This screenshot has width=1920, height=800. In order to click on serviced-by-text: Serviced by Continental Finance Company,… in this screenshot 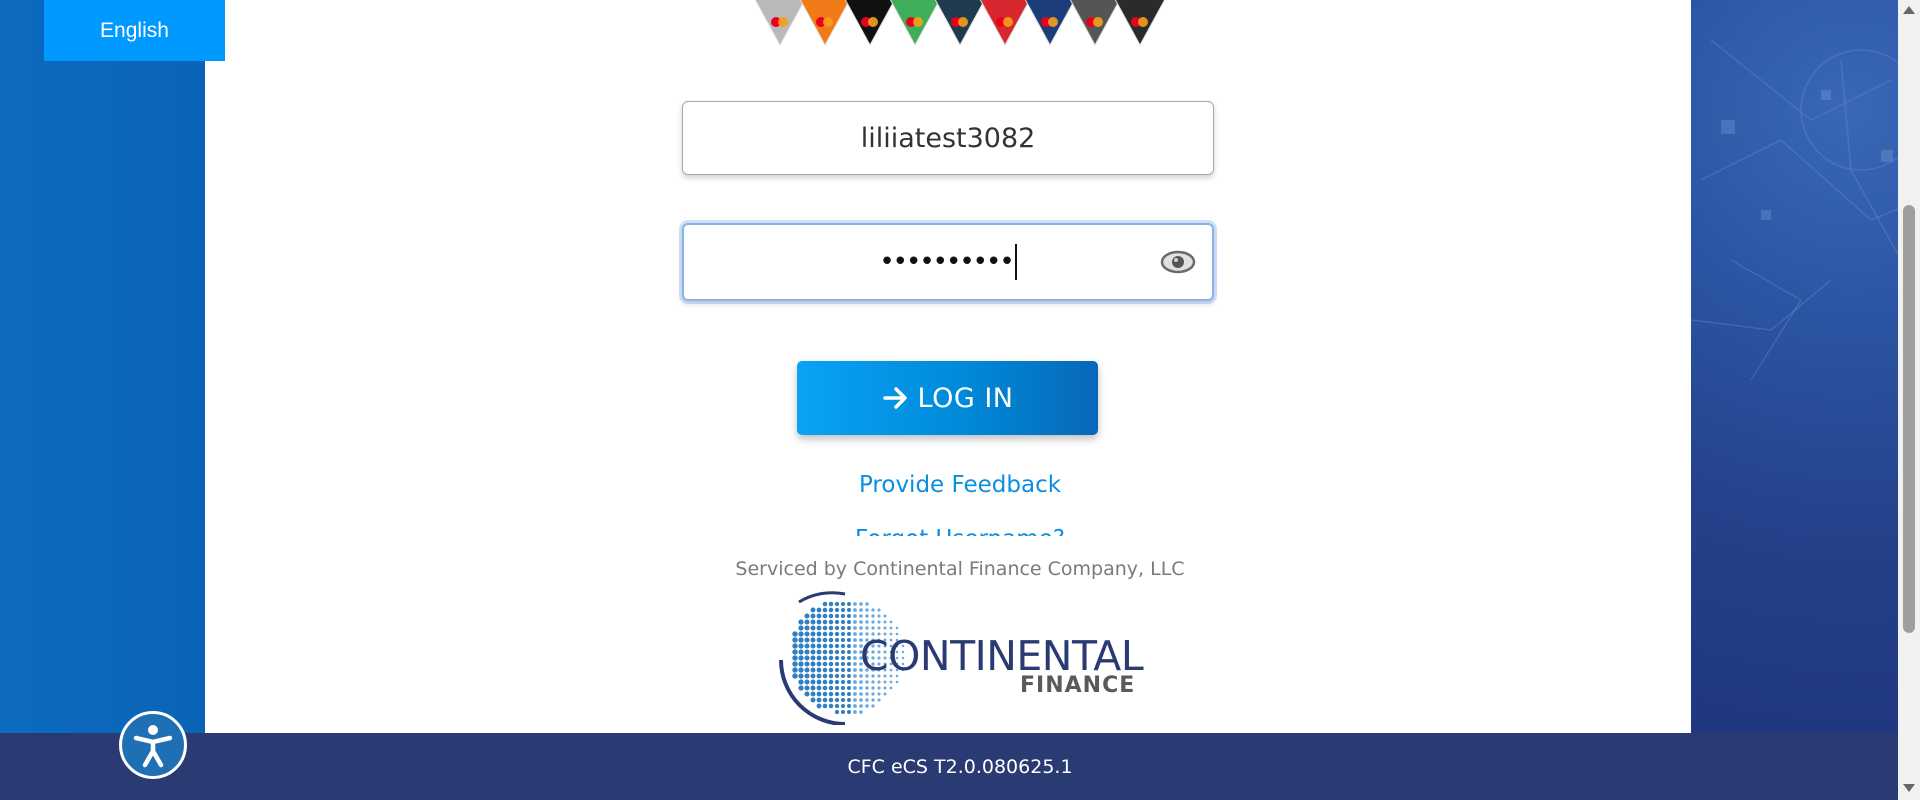, I will do `click(960, 569)`.